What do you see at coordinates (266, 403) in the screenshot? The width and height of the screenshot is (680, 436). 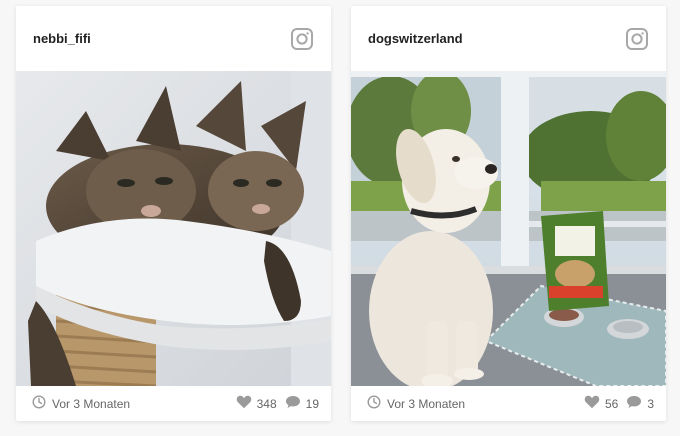 I see `likes-count: 348` at bounding box center [266, 403].